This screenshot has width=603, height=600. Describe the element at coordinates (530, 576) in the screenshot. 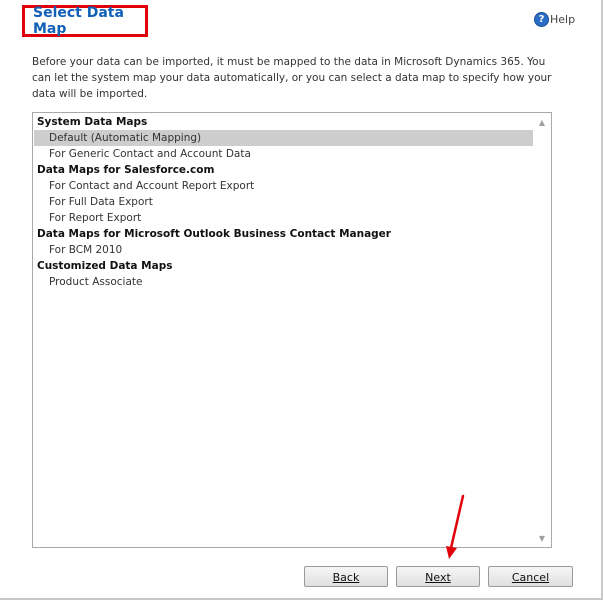

I see `cancel-button: Cancel` at that location.